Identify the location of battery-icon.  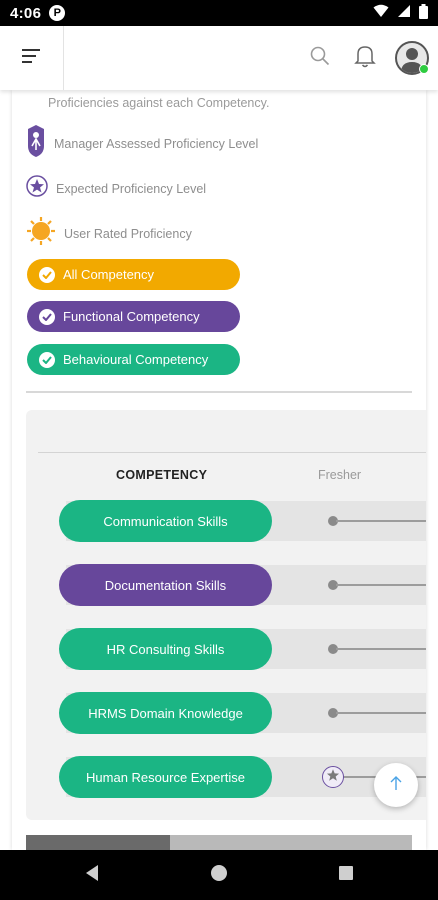
(423, 13).